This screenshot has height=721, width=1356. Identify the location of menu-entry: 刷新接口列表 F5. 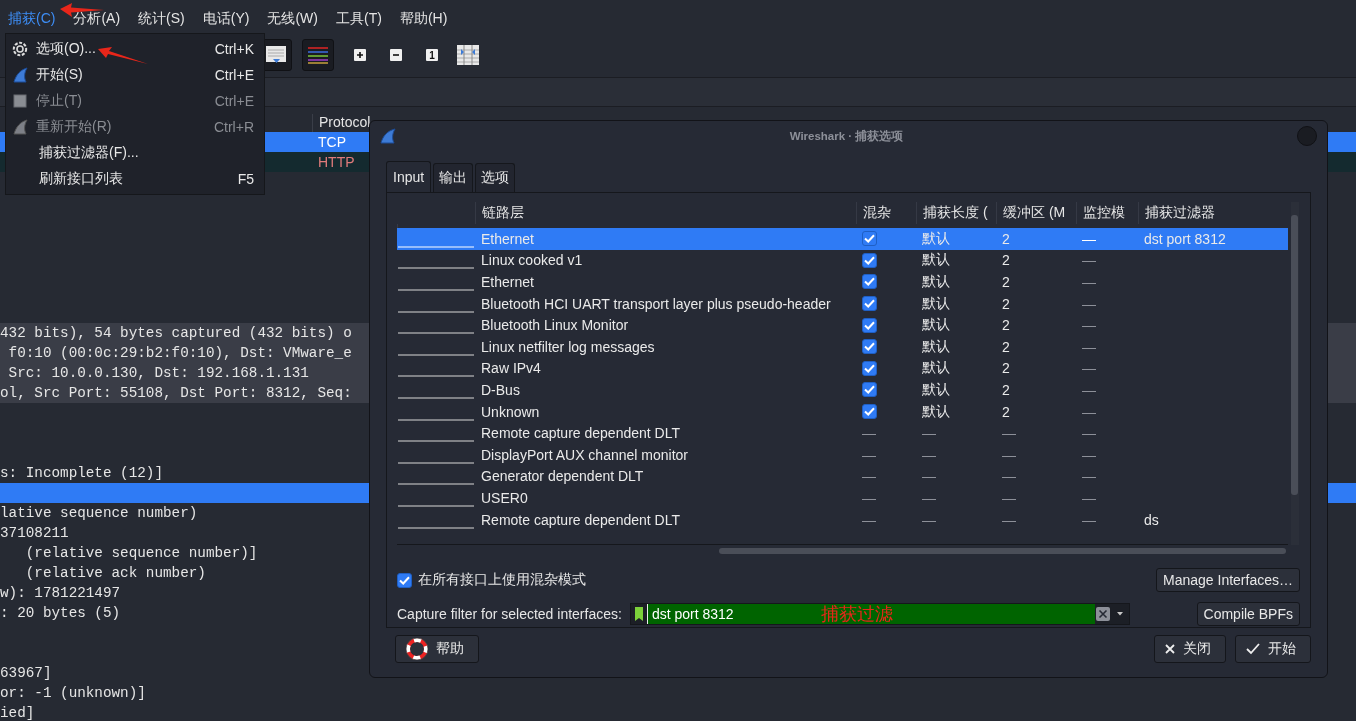
(135, 179).